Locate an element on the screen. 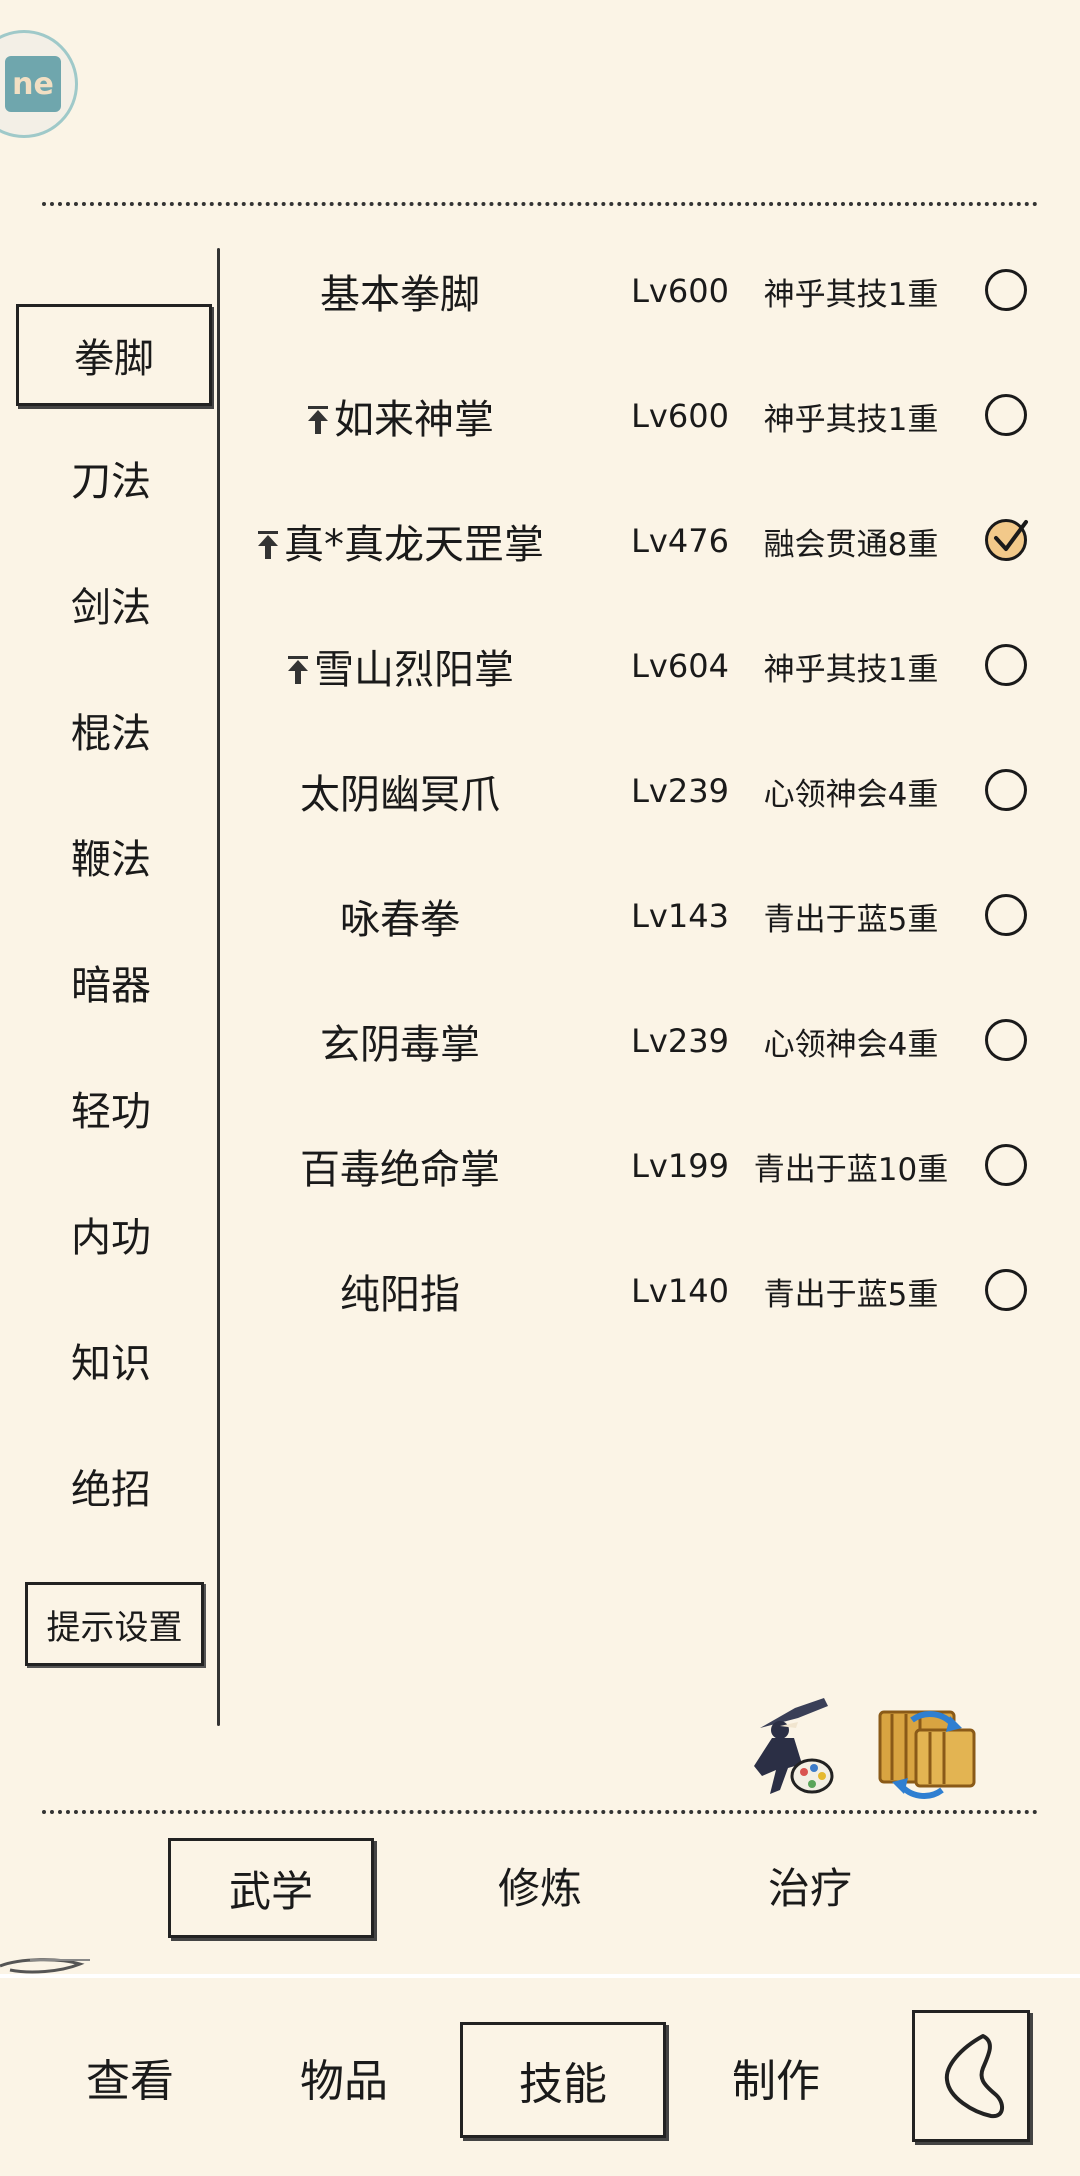 The height and width of the screenshot is (2176, 1080). skill-name: 咏春拳 is located at coordinates (400, 916).